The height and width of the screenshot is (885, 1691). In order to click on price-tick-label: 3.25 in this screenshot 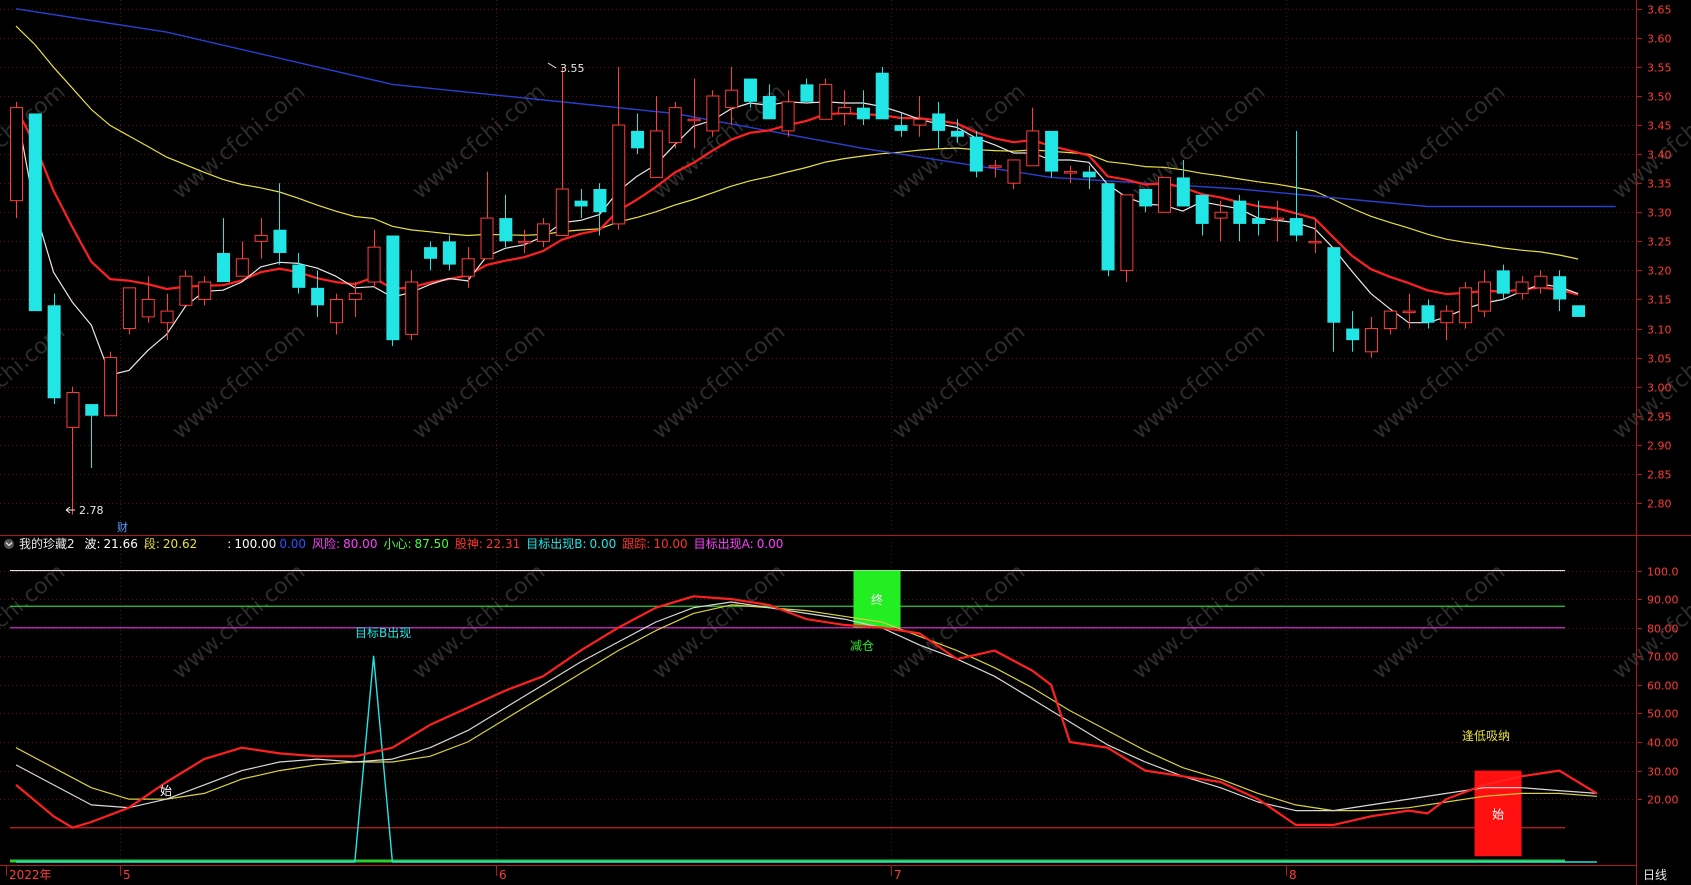, I will do `click(1659, 242)`.